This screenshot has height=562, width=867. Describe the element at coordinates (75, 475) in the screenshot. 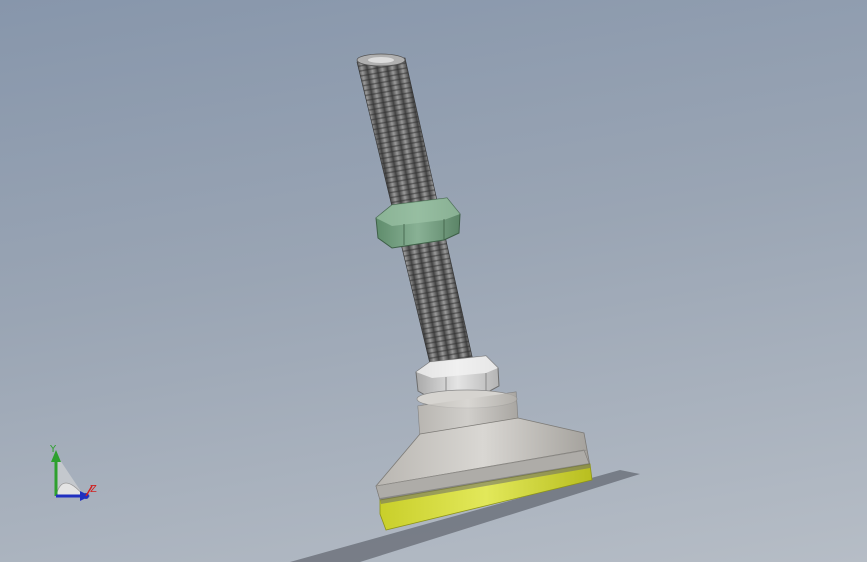

I see `reference-triad: Y Z` at that location.